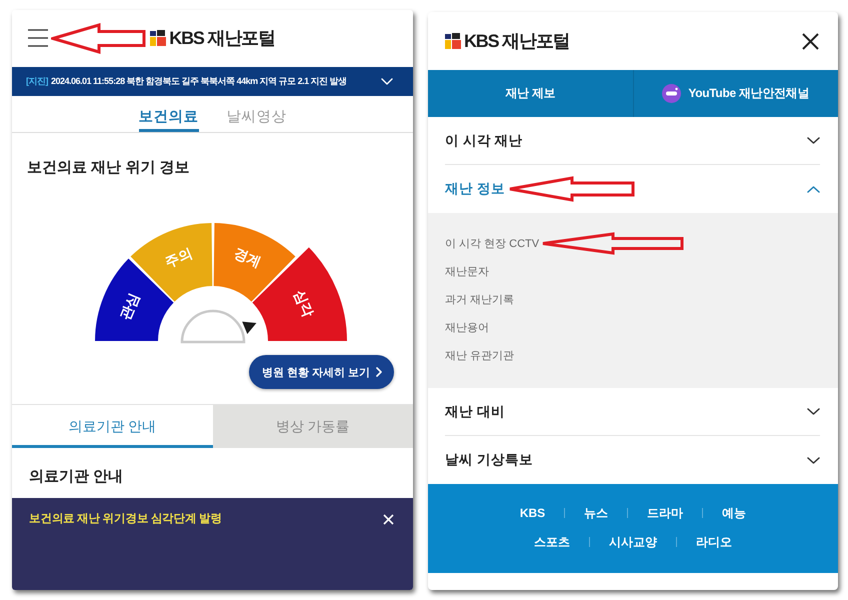 The height and width of the screenshot is (600, 848). I want to click on gauge-label: 심각, so click(303, 303).